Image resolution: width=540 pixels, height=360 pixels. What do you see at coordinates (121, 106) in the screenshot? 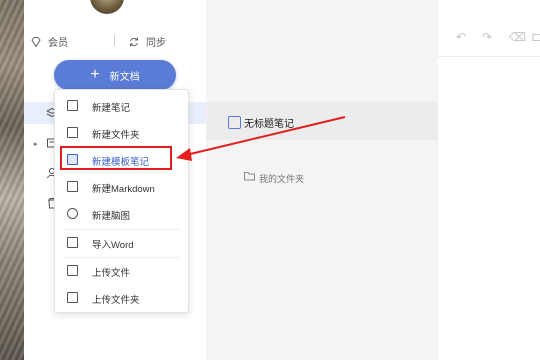
I see `menu-item-new-note: 新建笔记` at bounding box center [121, 106].